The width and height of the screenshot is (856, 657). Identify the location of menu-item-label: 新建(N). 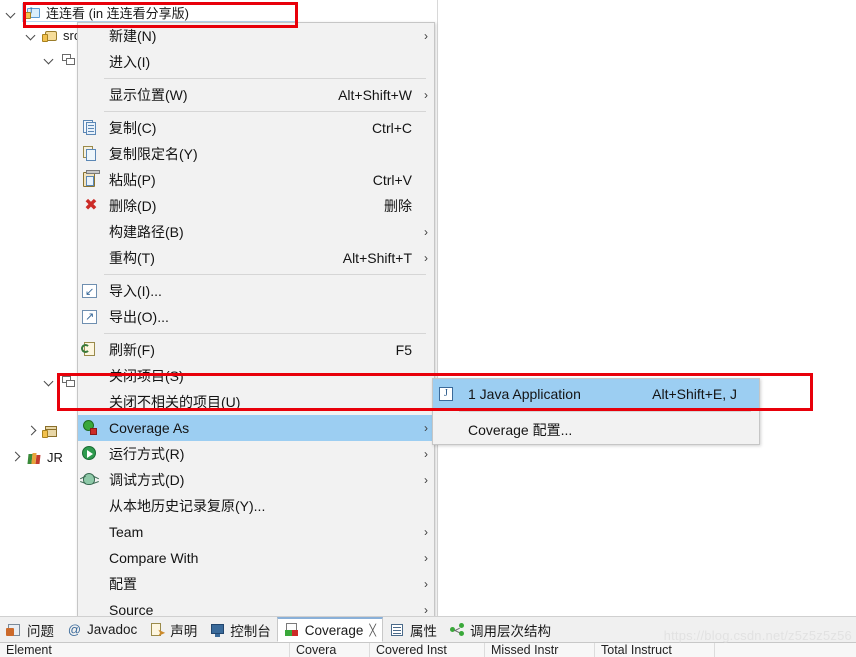
(133, 36).